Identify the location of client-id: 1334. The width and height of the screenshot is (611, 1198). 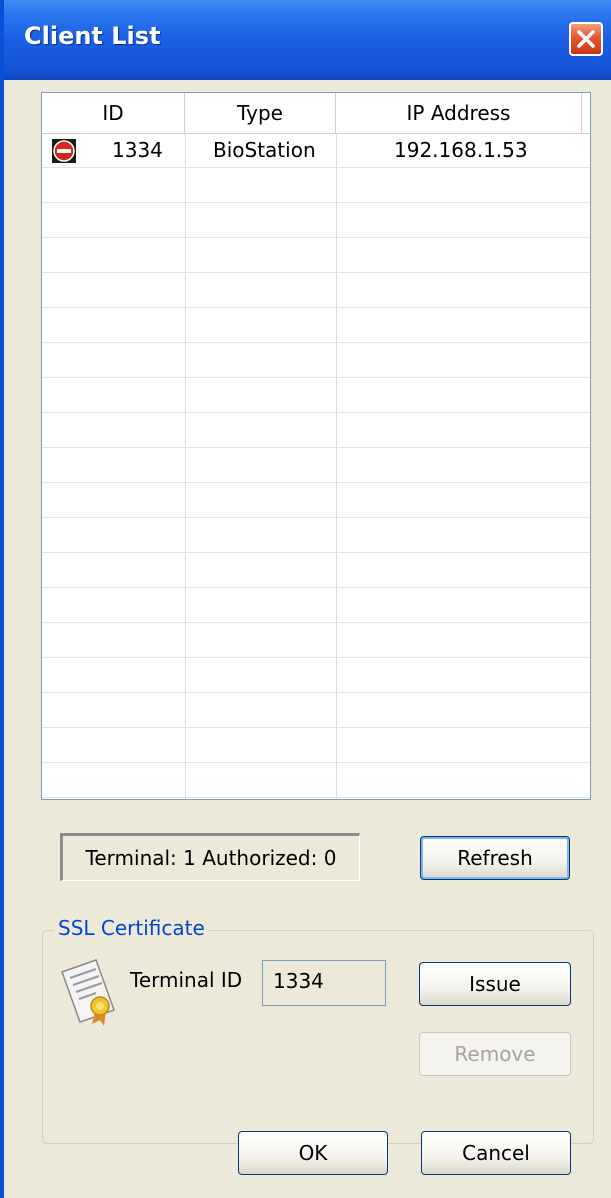
(137, 150).